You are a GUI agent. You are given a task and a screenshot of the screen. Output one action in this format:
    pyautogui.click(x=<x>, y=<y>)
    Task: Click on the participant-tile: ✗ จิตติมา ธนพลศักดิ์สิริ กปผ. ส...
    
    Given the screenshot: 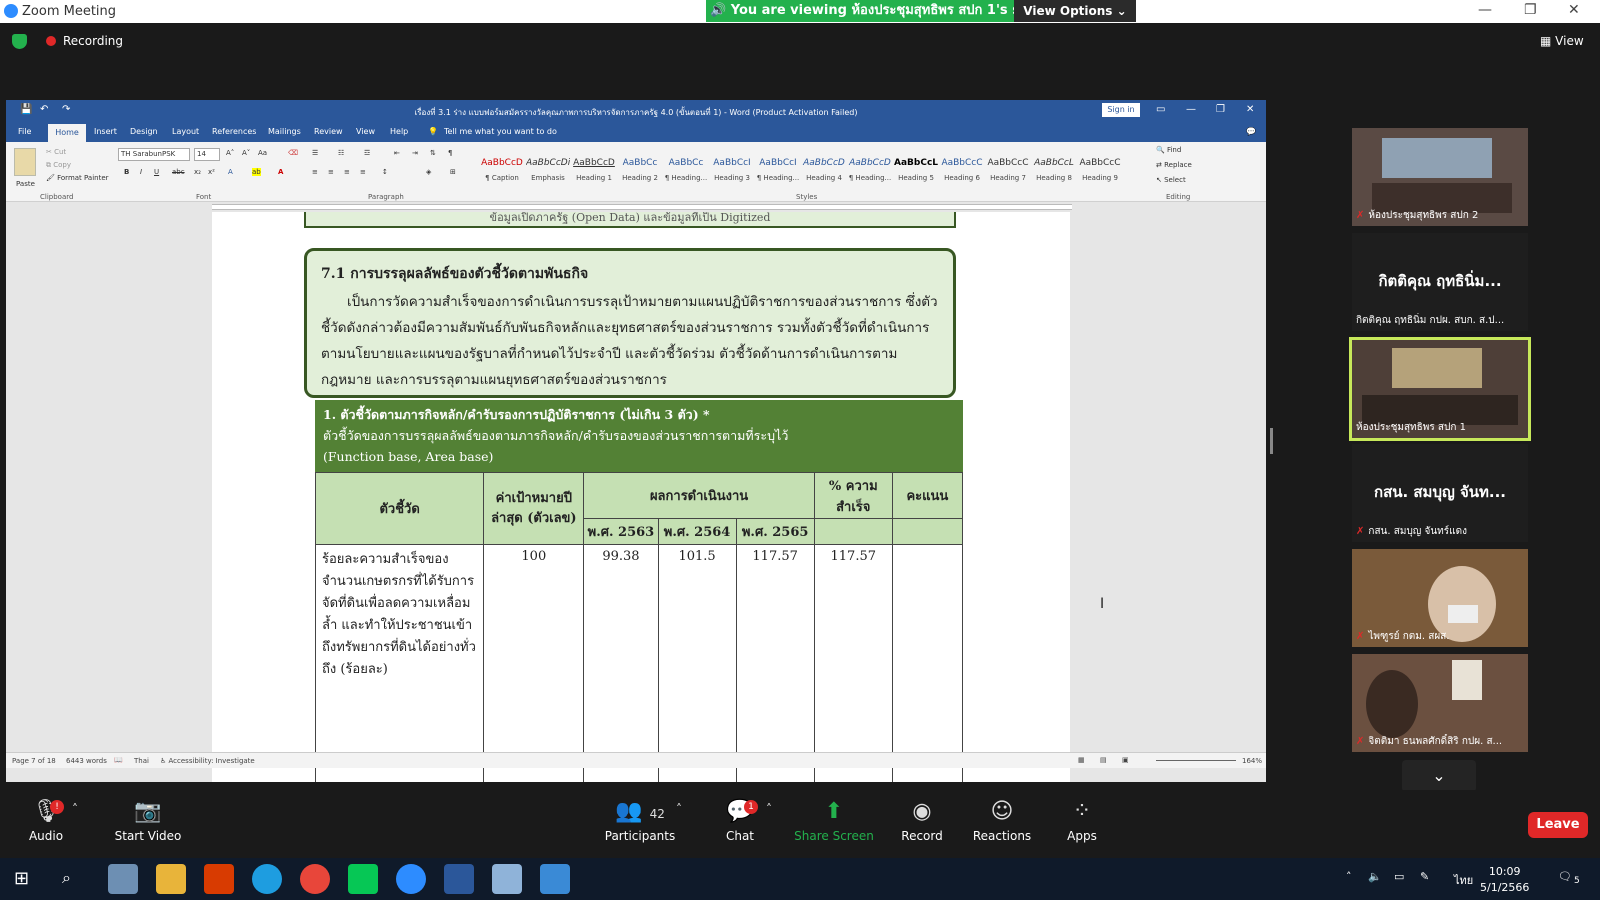 What is the action you would take?
    pyautogui.click(x=1440, y=703)
    